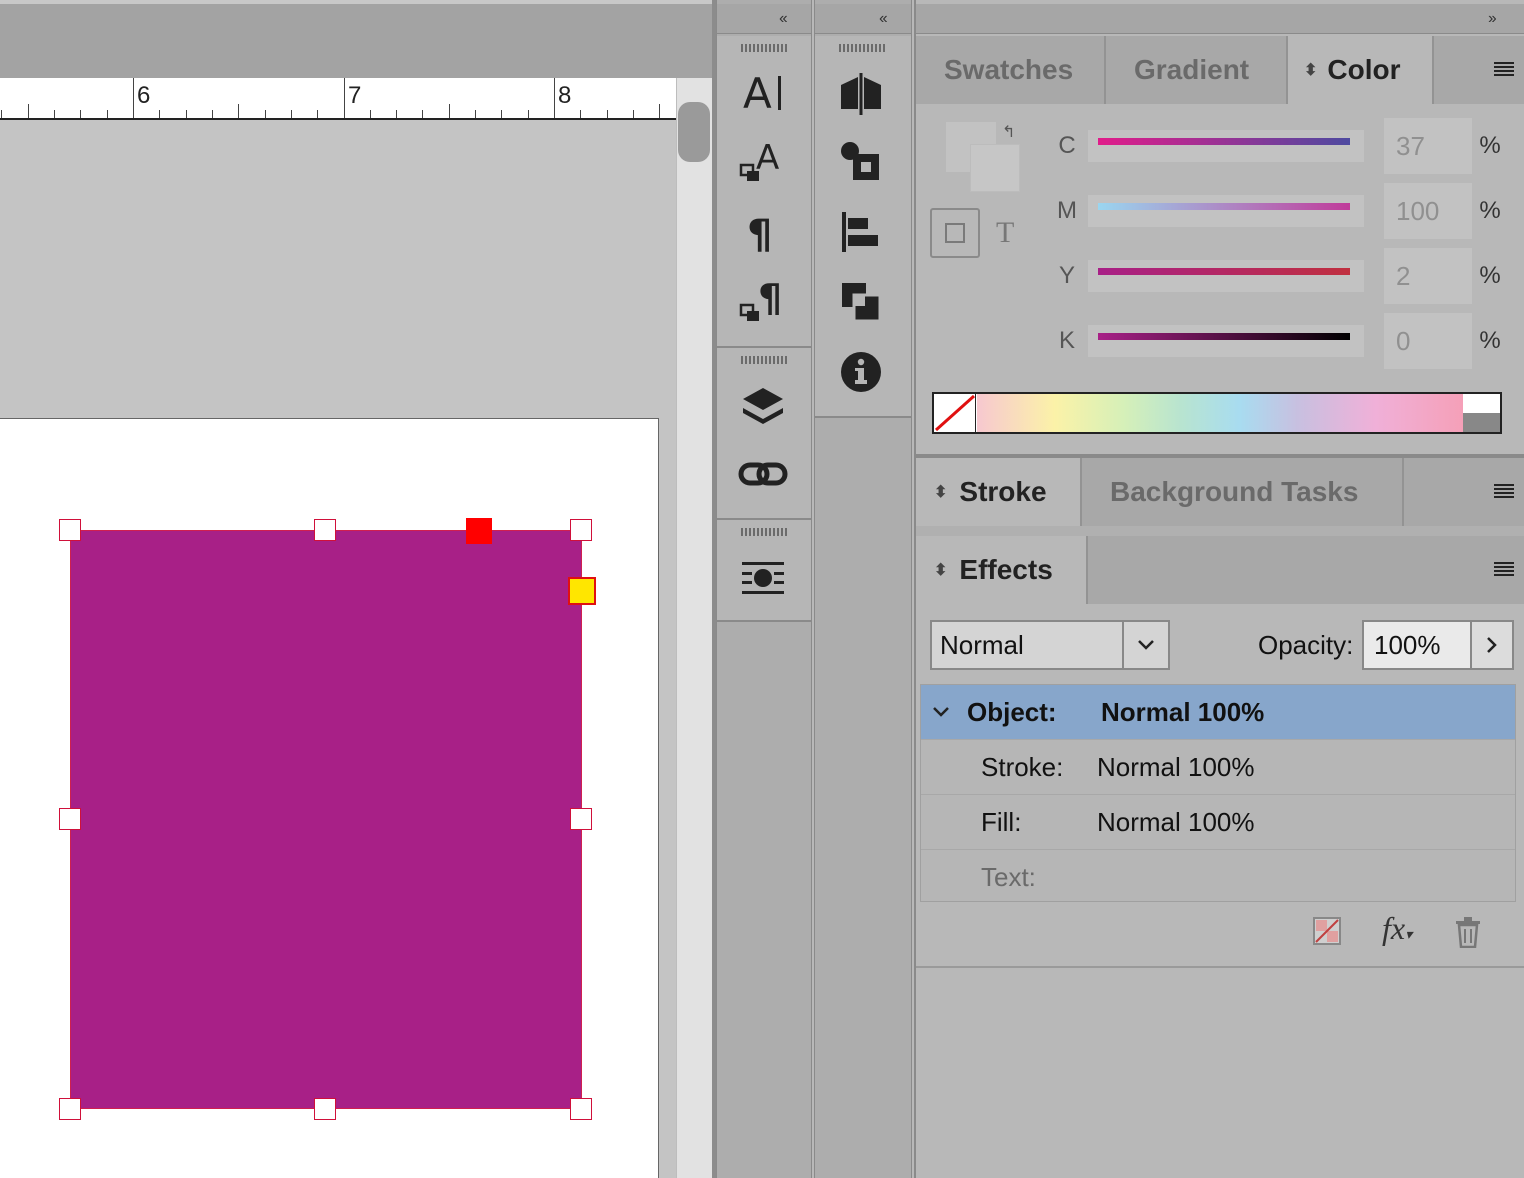 The image size is (1524, 1178). I want to click on effects-row-label: Text:, so click(1008, 876).